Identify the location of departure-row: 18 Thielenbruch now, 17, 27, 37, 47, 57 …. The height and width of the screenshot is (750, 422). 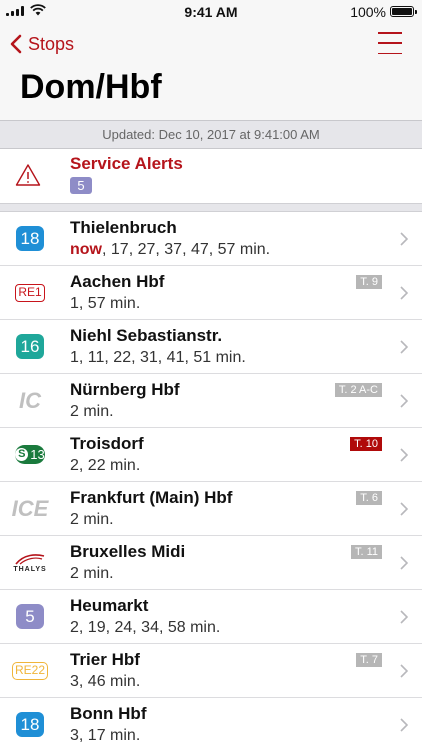
(211, 239).